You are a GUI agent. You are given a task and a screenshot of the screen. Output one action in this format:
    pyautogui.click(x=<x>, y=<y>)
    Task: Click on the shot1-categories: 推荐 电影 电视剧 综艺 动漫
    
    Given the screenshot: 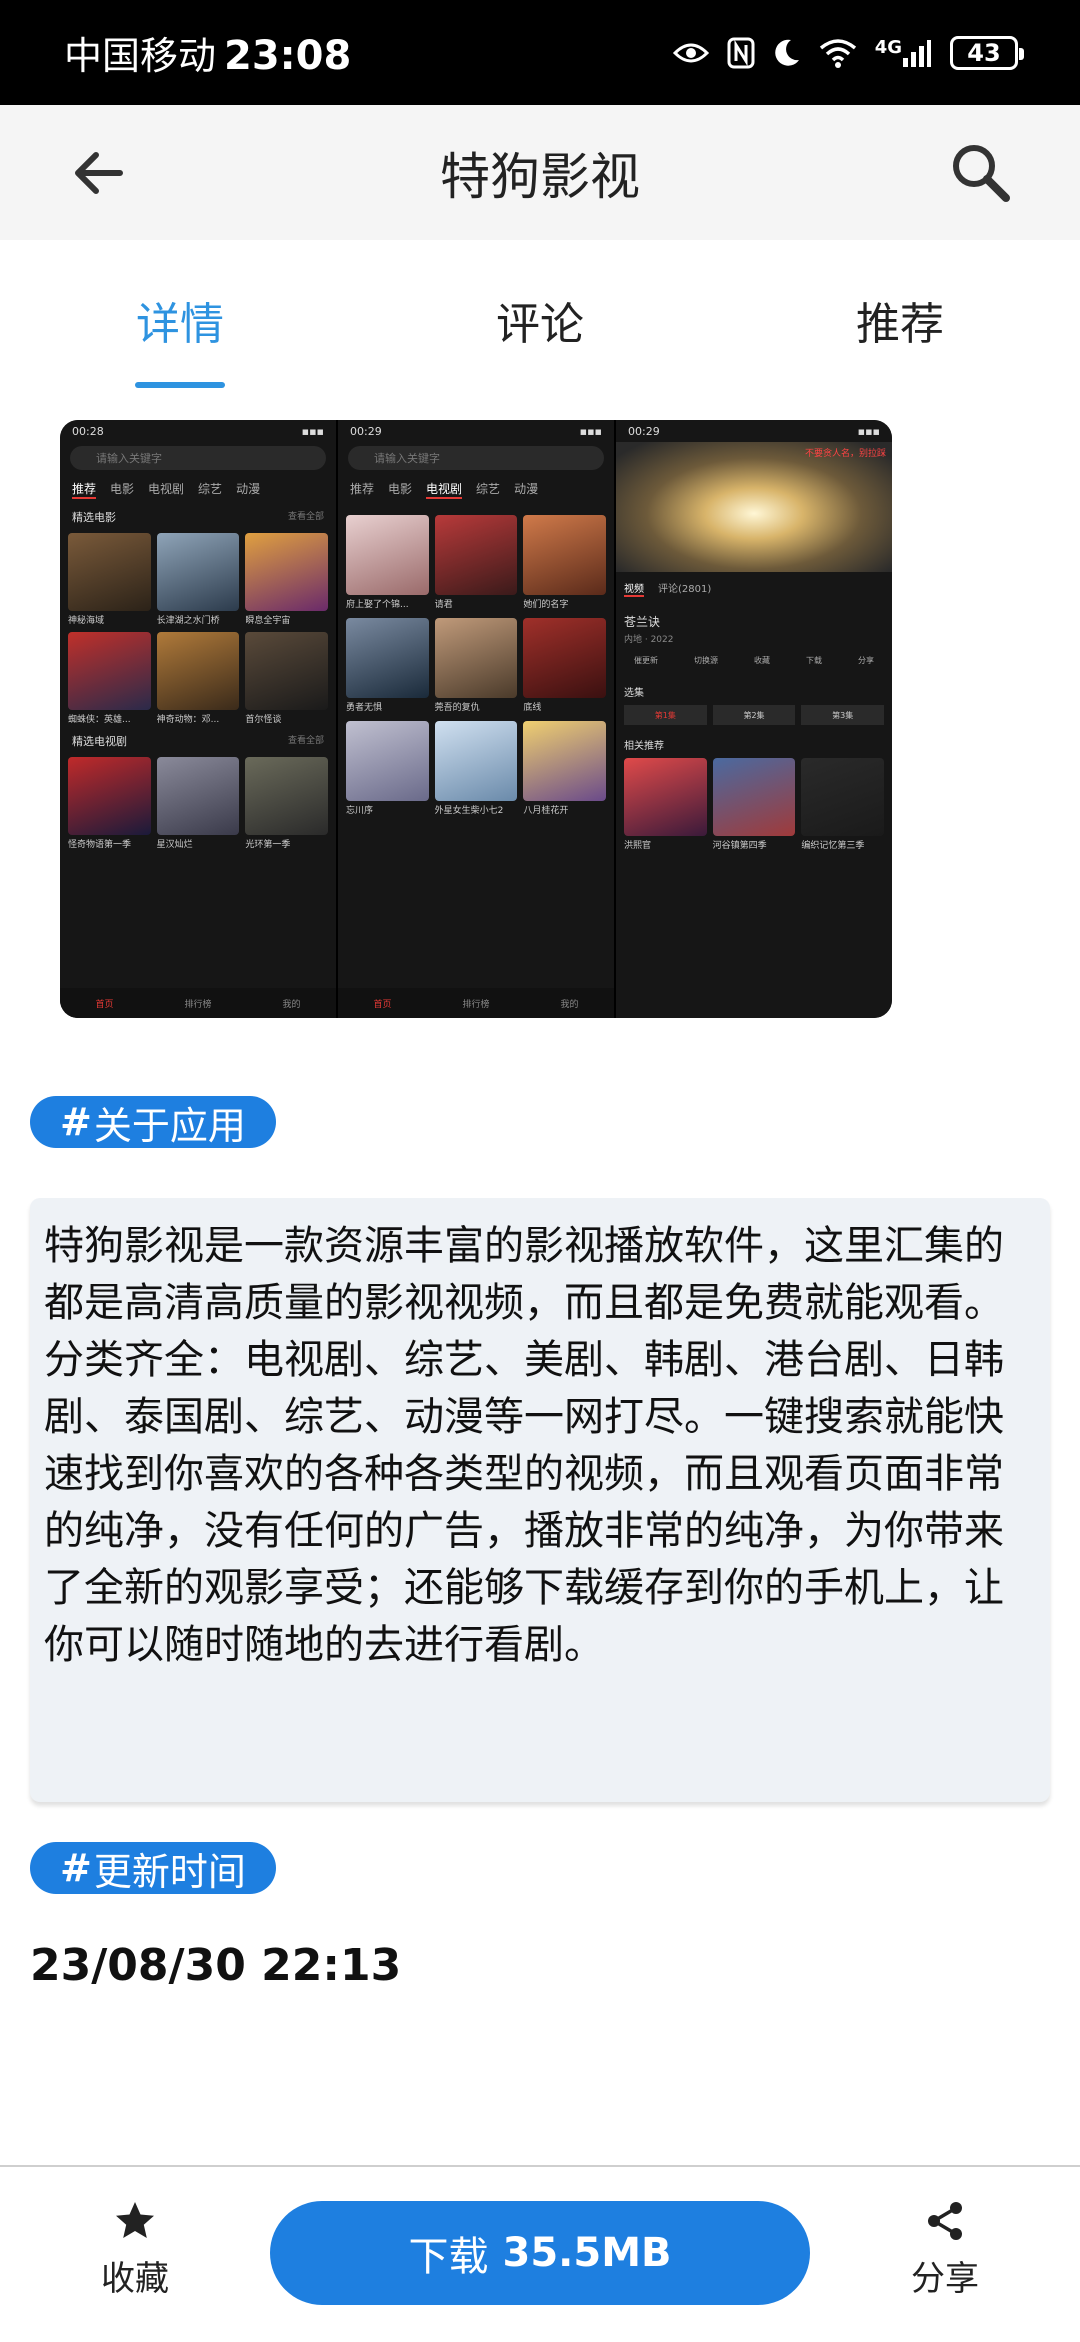 What is the action you would take?
    pyautogui.click(x=198, y=489)
    